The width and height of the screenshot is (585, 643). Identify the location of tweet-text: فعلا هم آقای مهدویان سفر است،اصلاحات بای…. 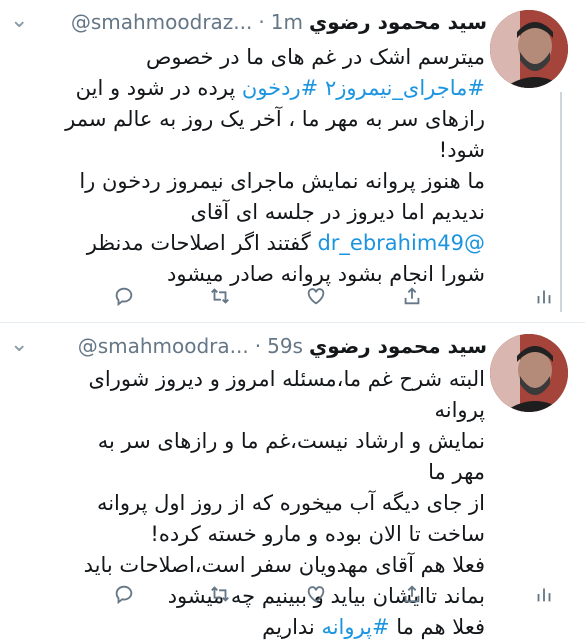
(284, 565).